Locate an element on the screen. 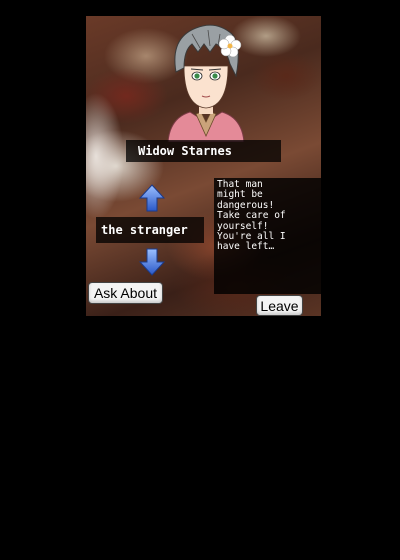 This screenshot has width=400, height=560. topic-selector: the stranger is located at coordinates (150, 230).